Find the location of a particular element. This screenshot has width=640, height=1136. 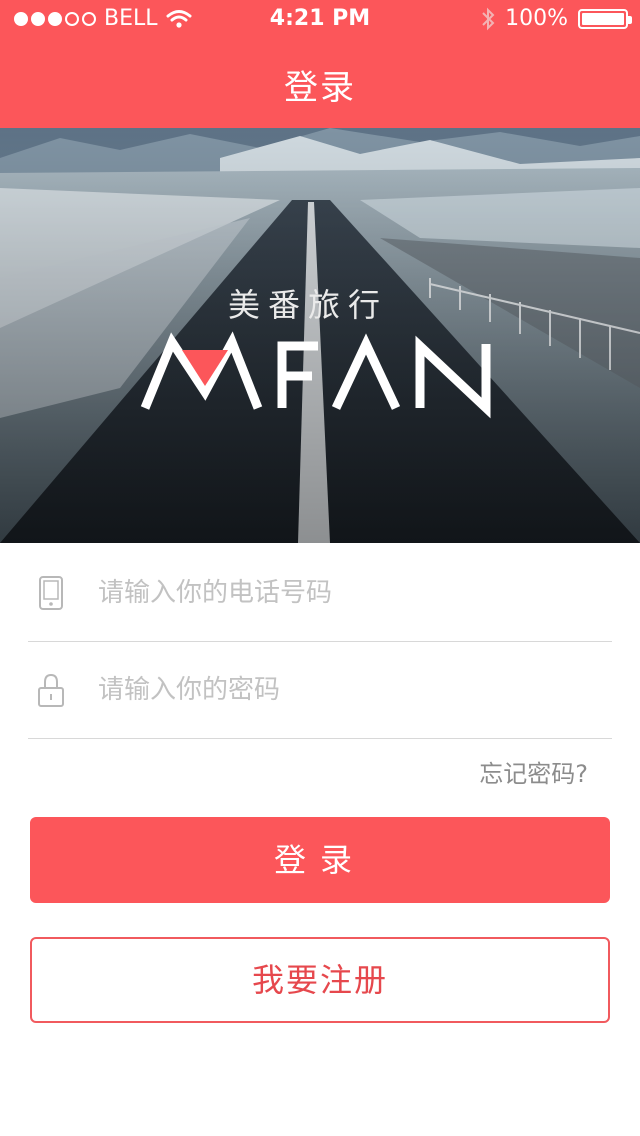

status-bar: BELL 4:21 PM 100% is located at coordinates (320, 20).